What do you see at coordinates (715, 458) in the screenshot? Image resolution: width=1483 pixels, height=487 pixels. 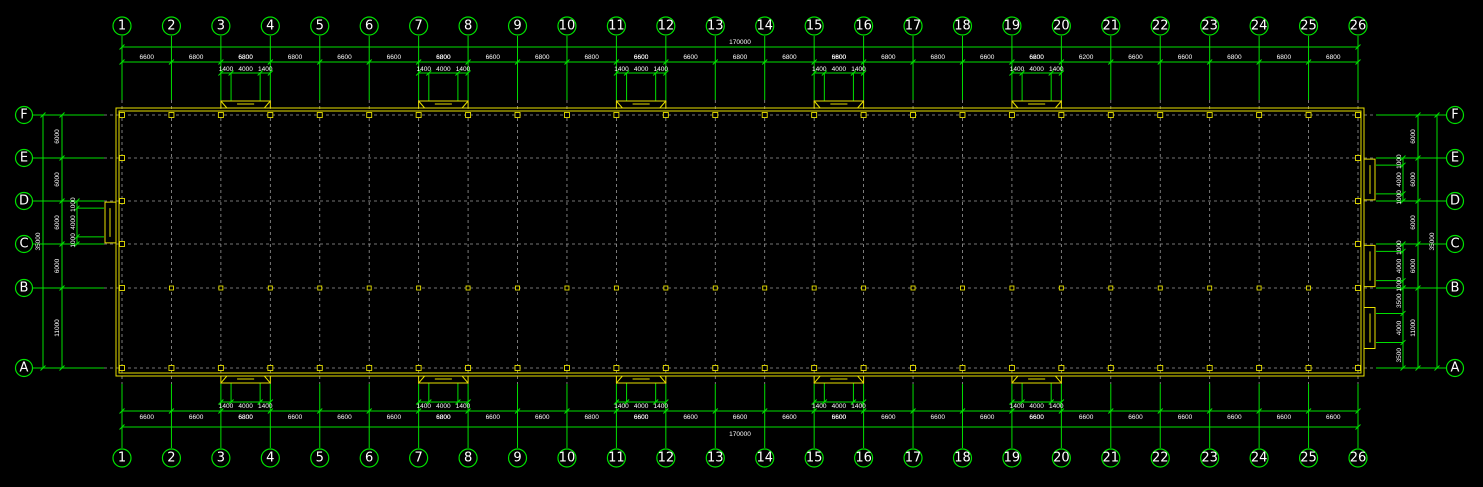 I see `axis-label-bottom: 13` at bounding box center [715, 458].